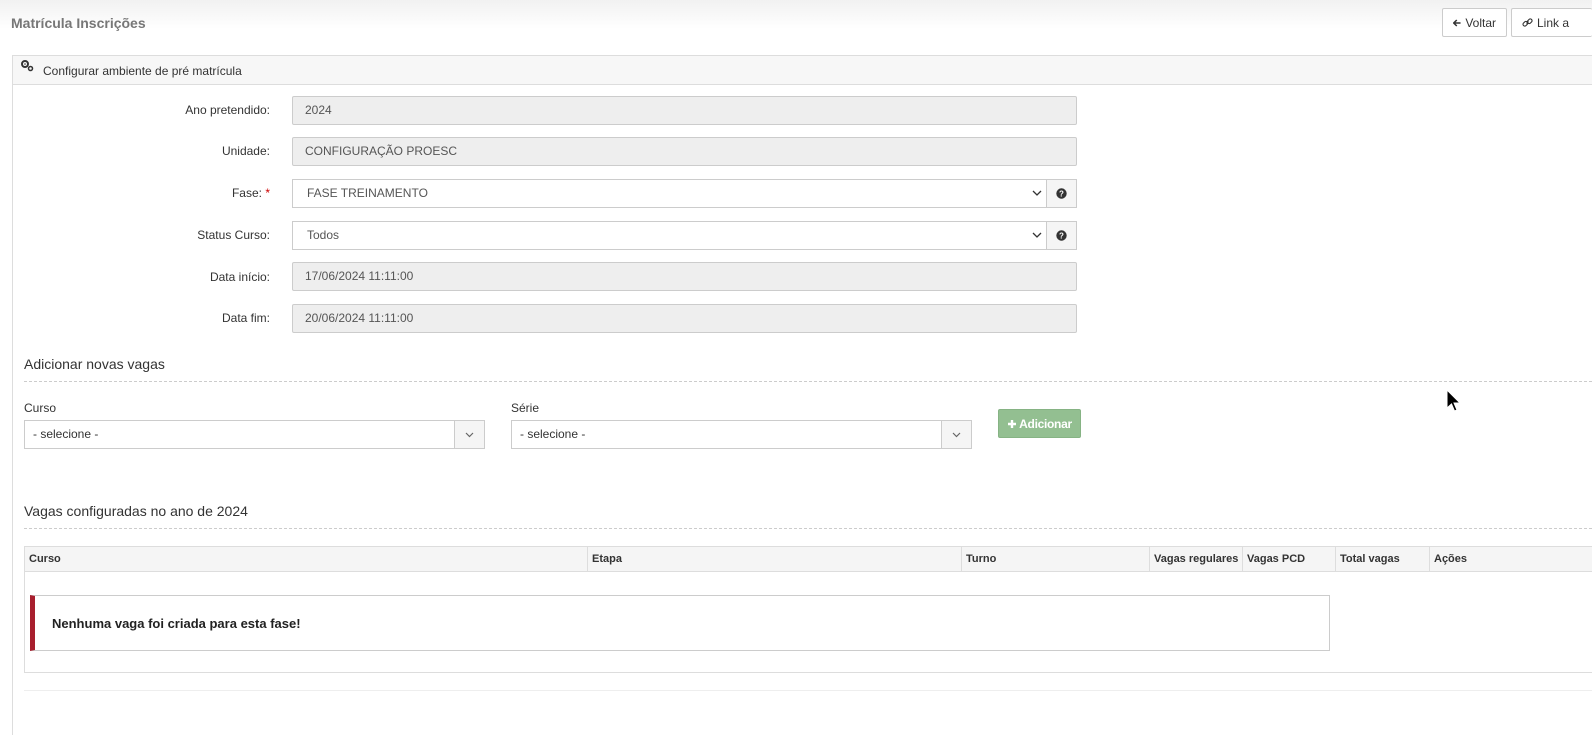  I want to click on serie-label: Série, so click(525, 408).